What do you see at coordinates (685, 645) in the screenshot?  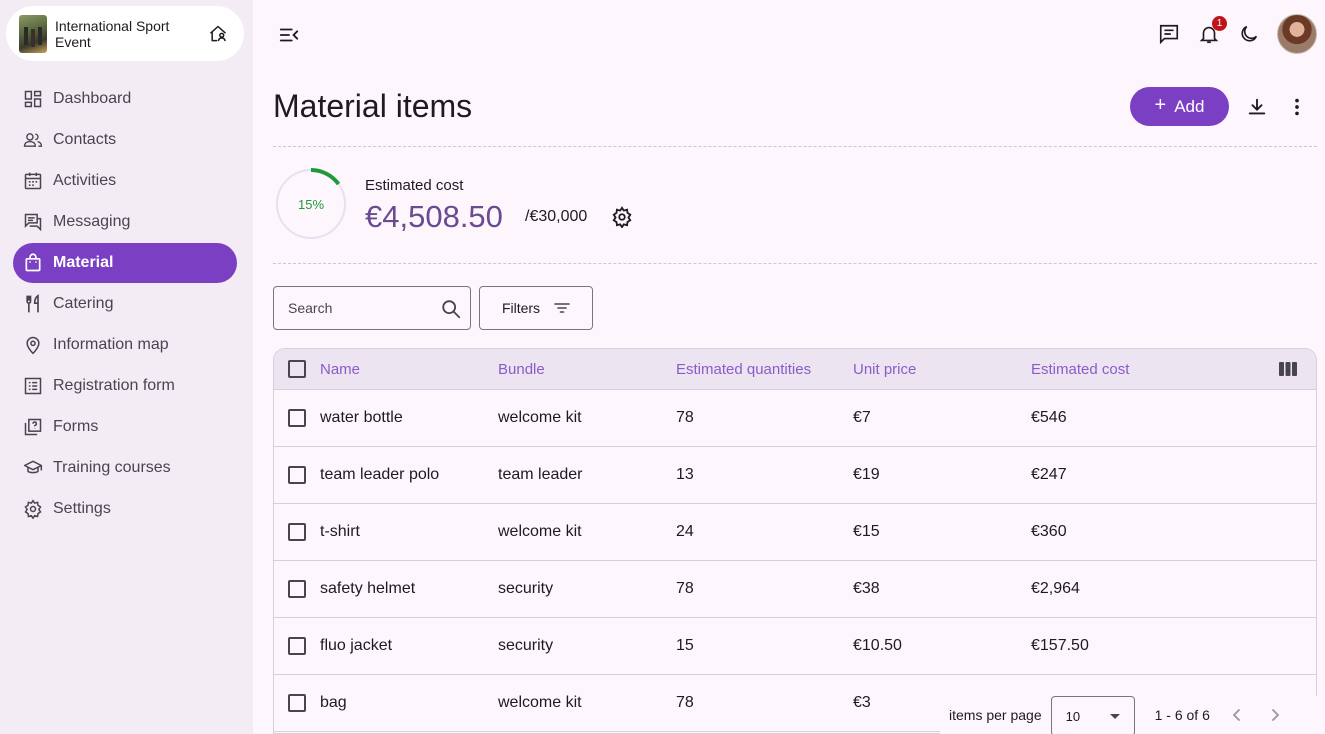 I see `cell-quantity: 15` at bounding box center [685, 645].